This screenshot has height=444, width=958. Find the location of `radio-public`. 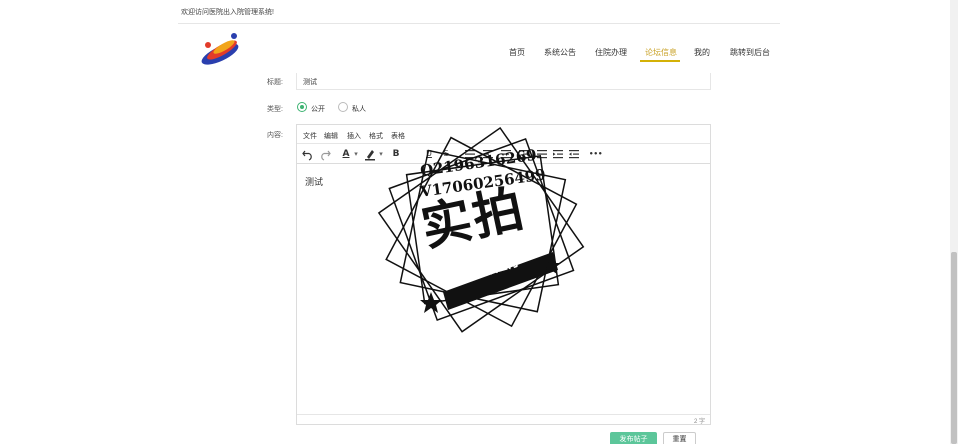

radio-public is located at coordinates (302, 107).